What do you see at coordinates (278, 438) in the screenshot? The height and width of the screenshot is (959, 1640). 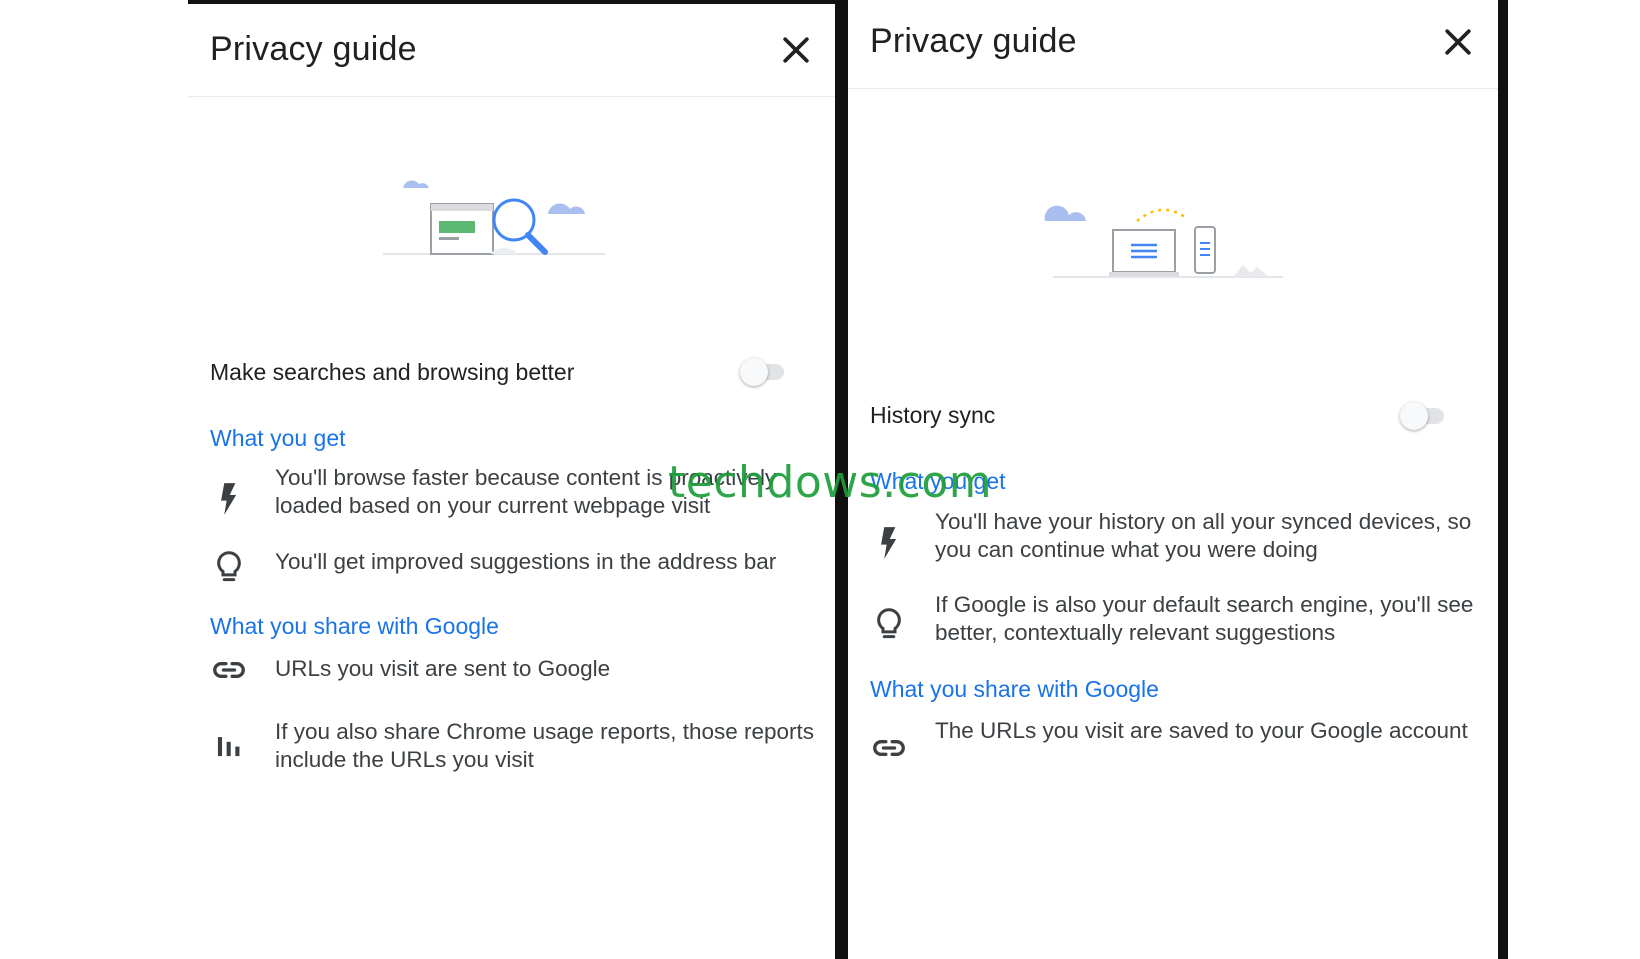 I see `what-you-get-heading: What you get` at bounding box center [278, 438].